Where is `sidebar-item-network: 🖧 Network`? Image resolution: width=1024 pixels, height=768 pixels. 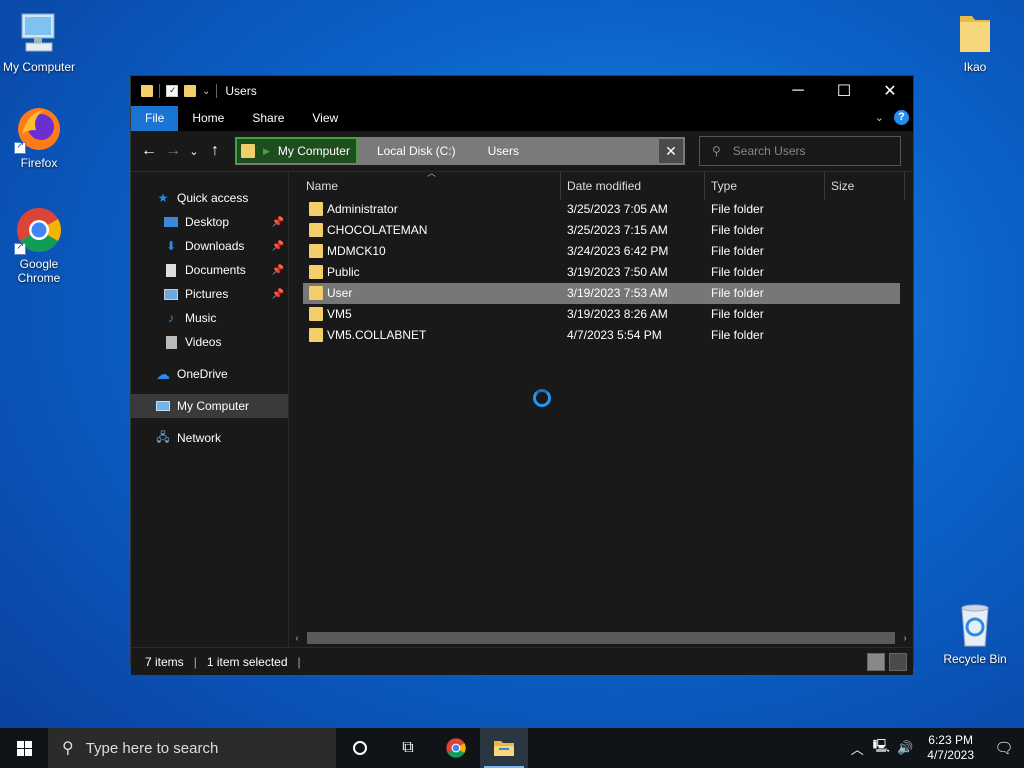
sidebar-item-network: 🖧 Network is located at coordinates (209, 438).